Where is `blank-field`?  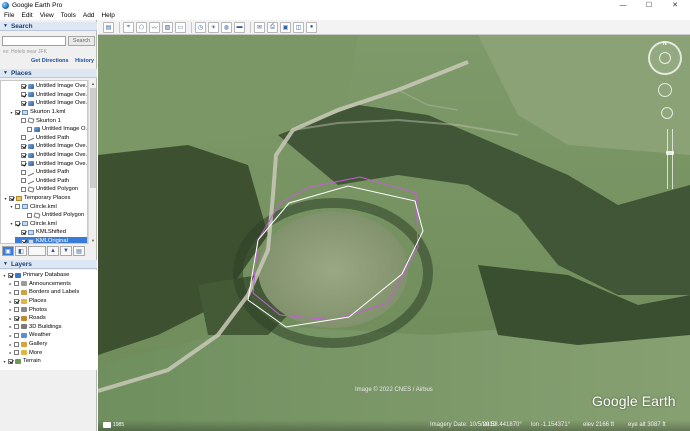 blank-field is located at coordinates (37, 251).